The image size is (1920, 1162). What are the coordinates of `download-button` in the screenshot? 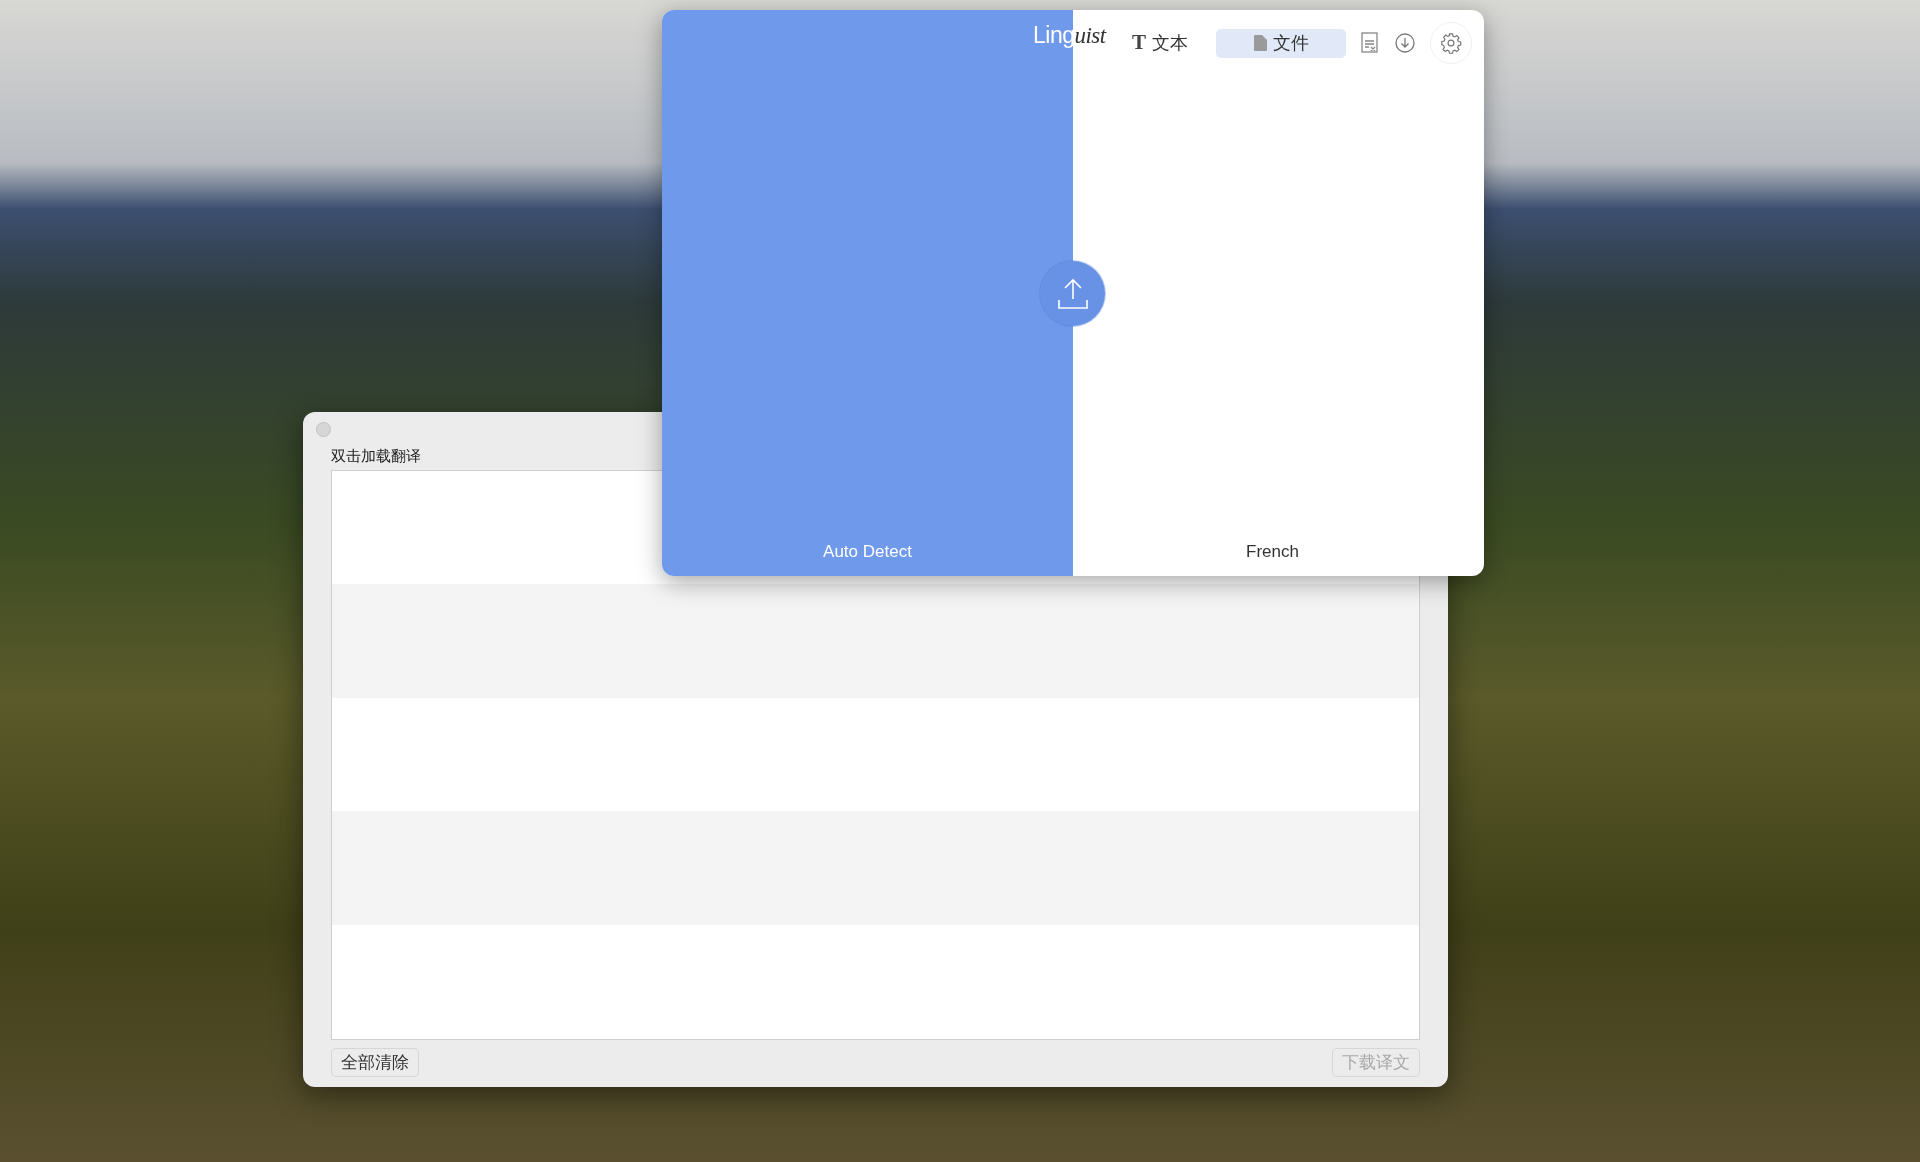 It's located at (1405, 43).